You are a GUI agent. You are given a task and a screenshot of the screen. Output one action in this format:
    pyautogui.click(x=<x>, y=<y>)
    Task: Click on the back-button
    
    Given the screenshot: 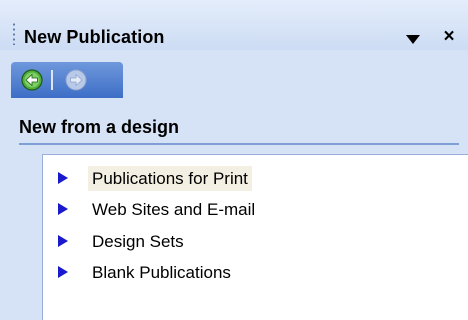 What is the action you would take?
    pyautogui.click(x=32, y=80)
    